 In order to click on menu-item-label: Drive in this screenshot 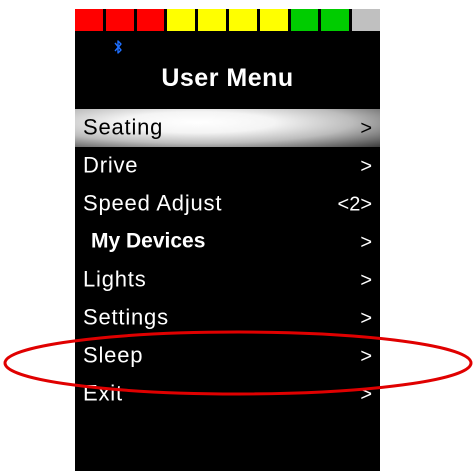, I will do `click(111, 165)`.